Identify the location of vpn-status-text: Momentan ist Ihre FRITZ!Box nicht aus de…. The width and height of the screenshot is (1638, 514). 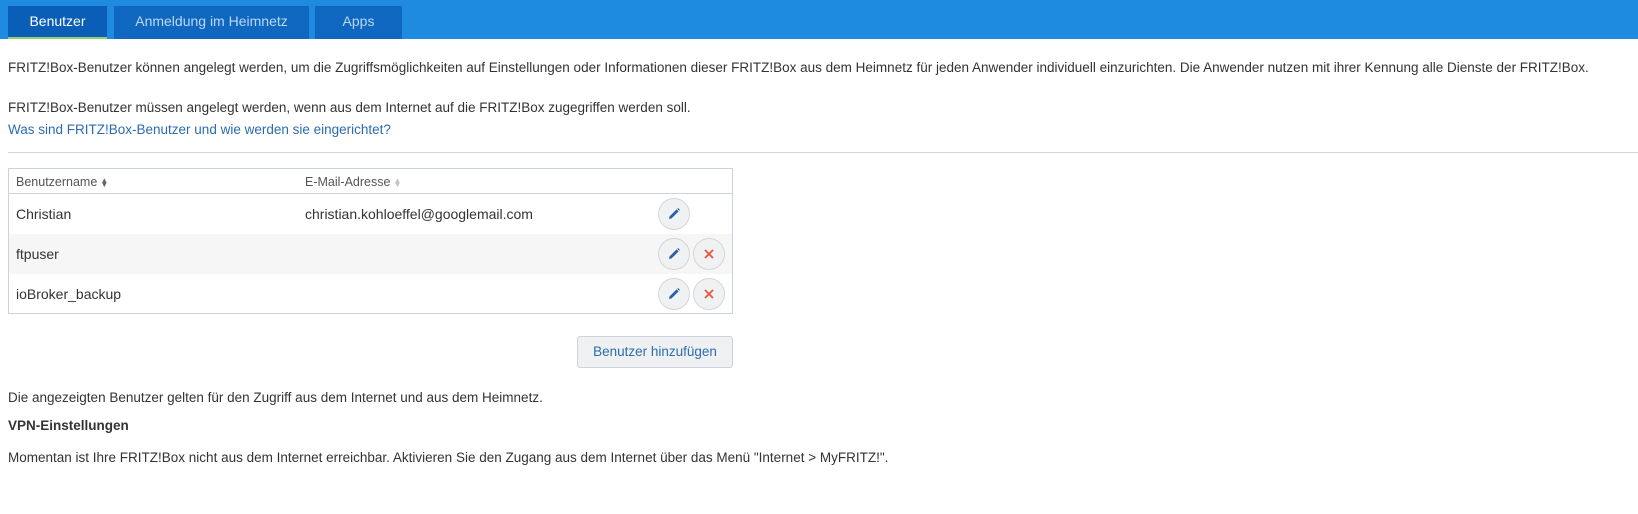
(448, 457).